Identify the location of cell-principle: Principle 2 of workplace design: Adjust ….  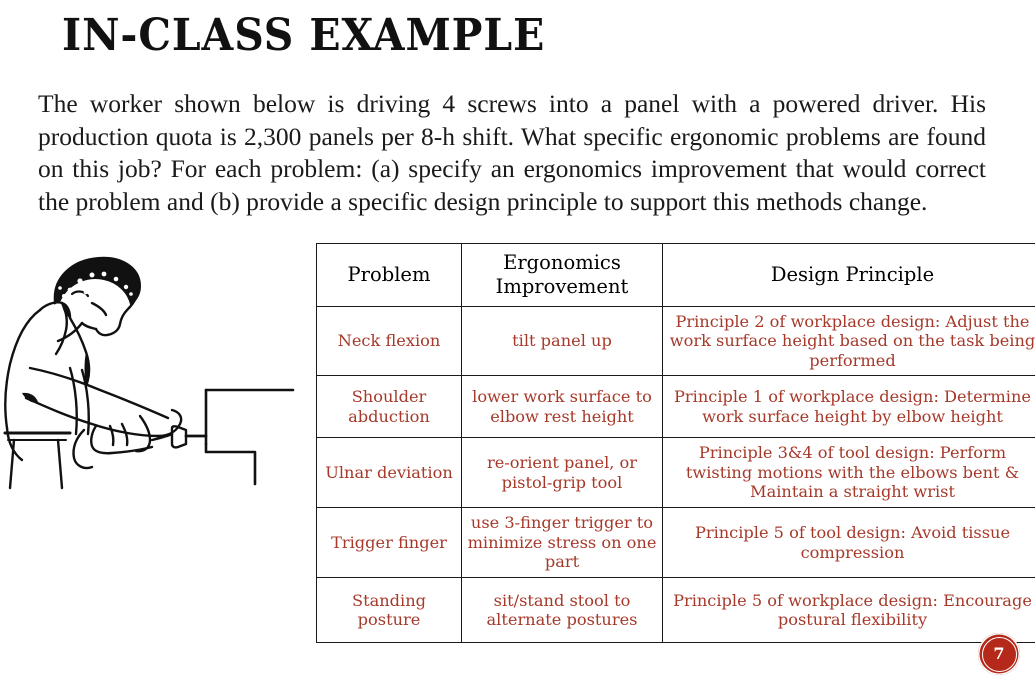
(848, 341).